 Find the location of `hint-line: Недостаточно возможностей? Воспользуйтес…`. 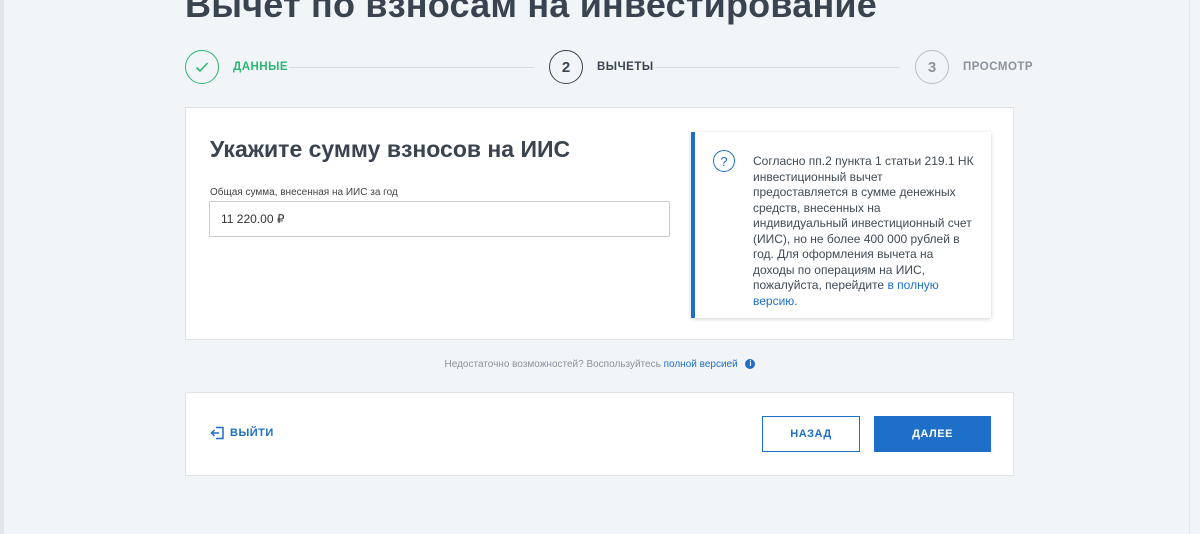

hint-line: Недостаточно возможностей? Воспользуйтес… is located at coordinates (600, 364).